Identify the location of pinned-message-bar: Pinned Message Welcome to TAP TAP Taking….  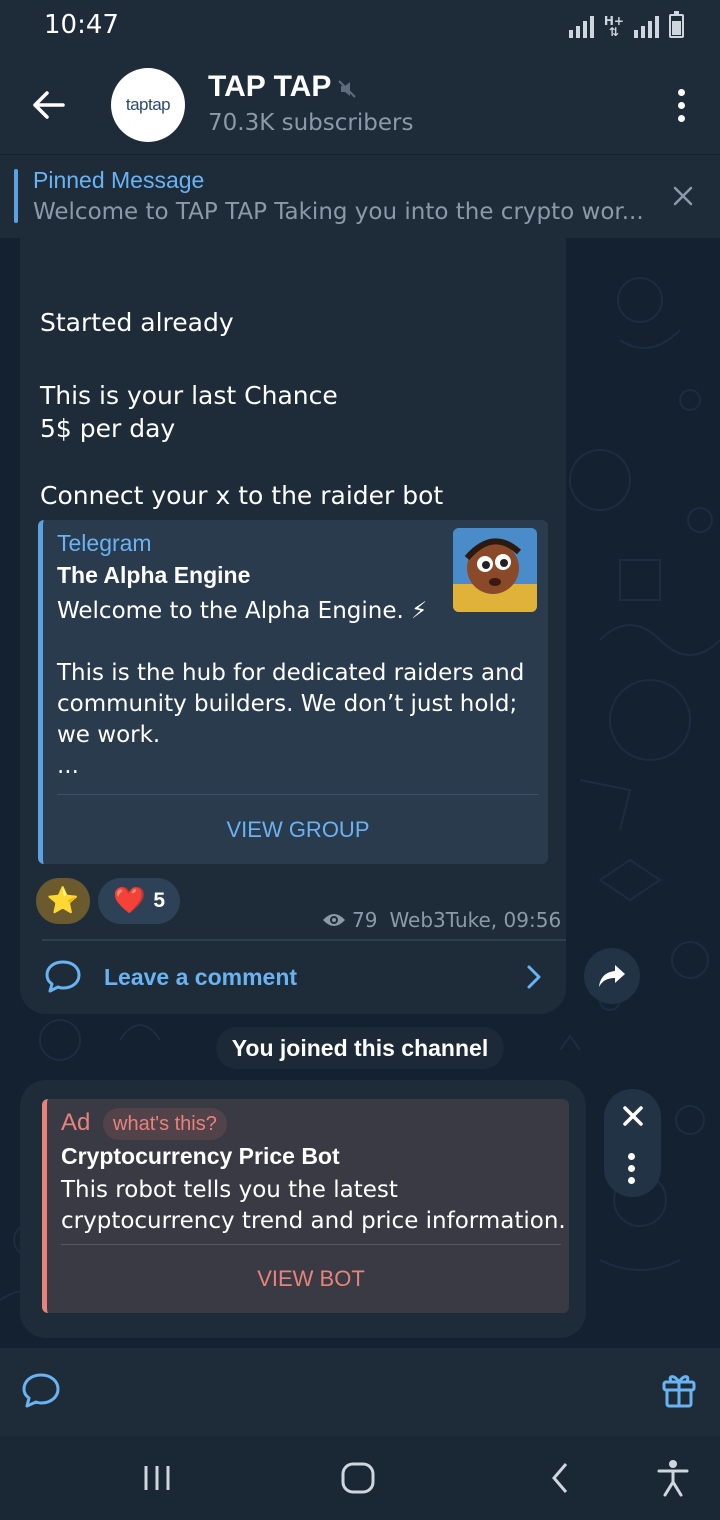
(360, 196).